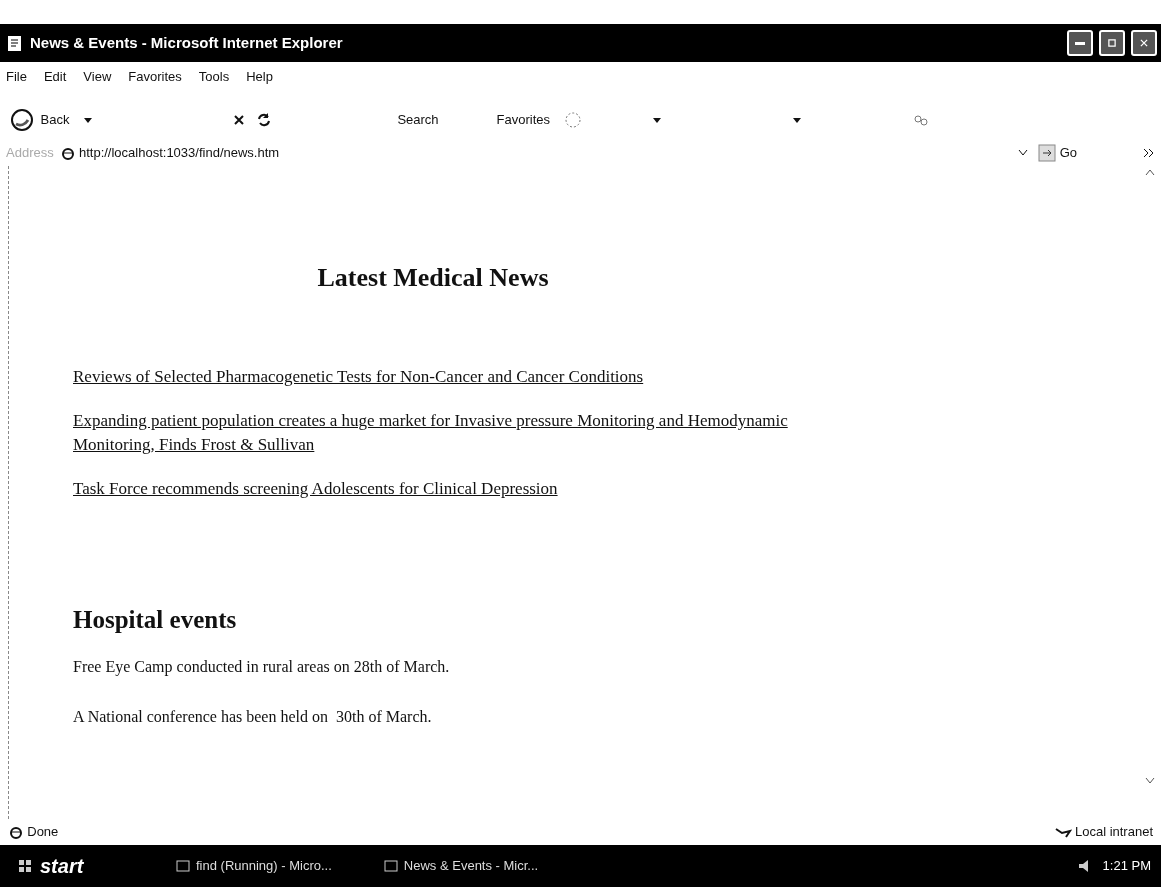 This screenshot has height=887, width=1161. What do you see at coordinates (1144, 43) in the screenshot?
I see `close-button` at bounding box center [1144, 43].